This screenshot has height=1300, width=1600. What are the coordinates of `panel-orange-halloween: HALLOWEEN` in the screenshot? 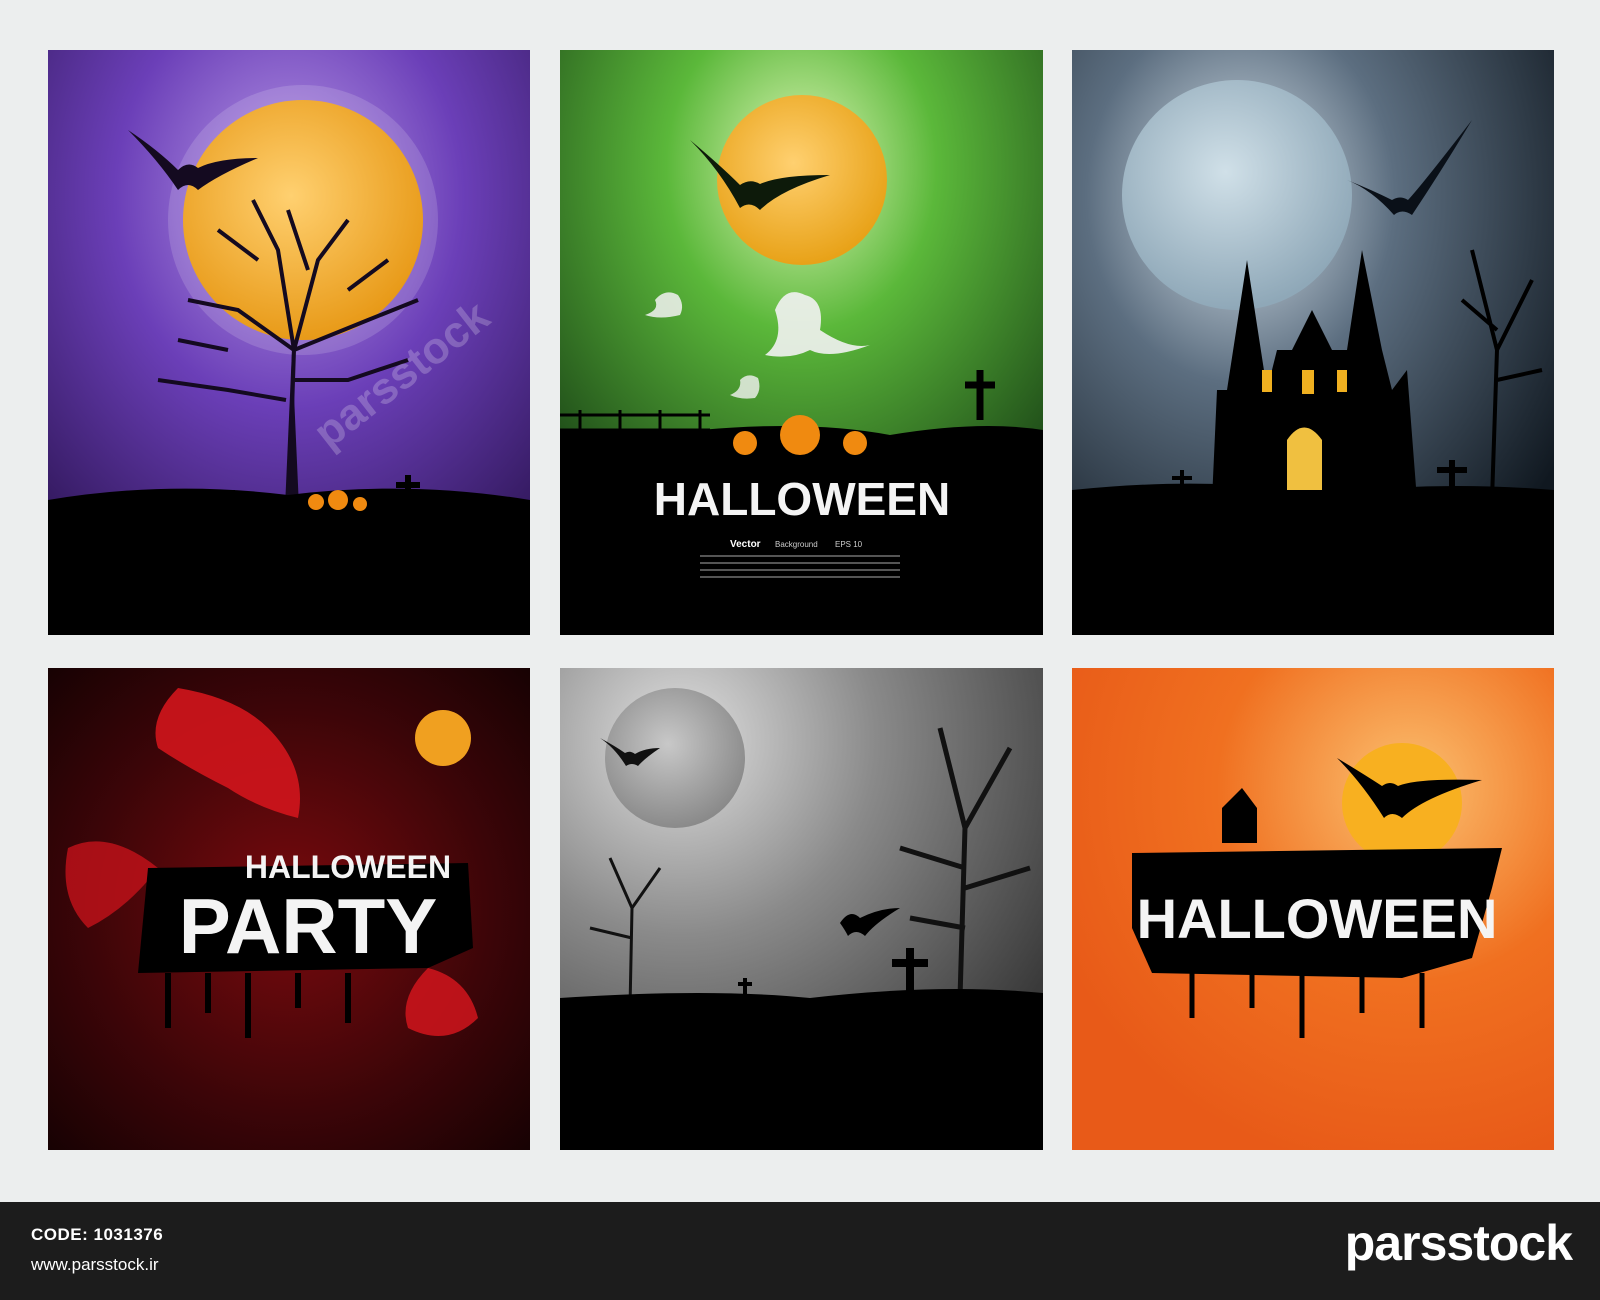 It's located at (1313, 909).